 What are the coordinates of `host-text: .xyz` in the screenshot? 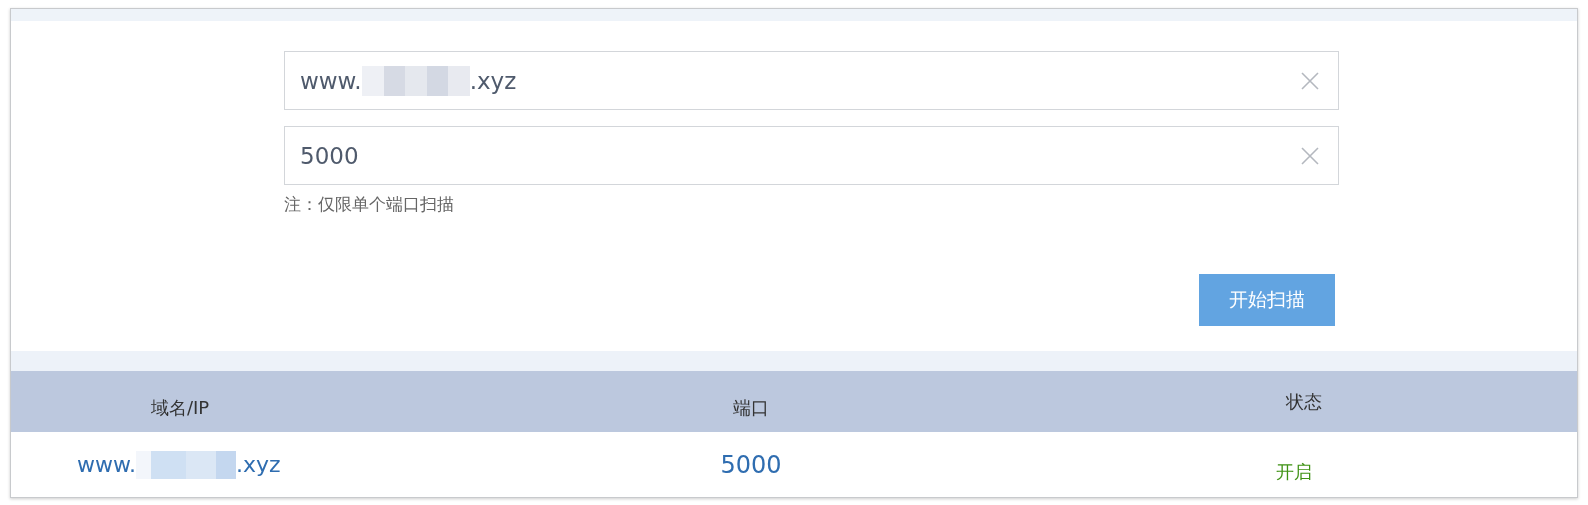 It's located at (258, 464).